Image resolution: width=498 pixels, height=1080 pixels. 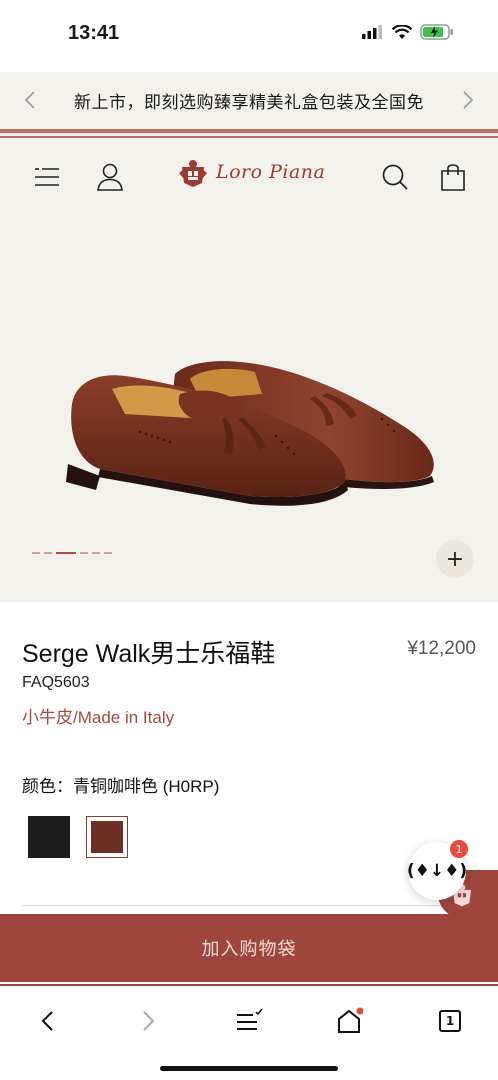 I want to click on status-icons, so click(x=408, y=32).